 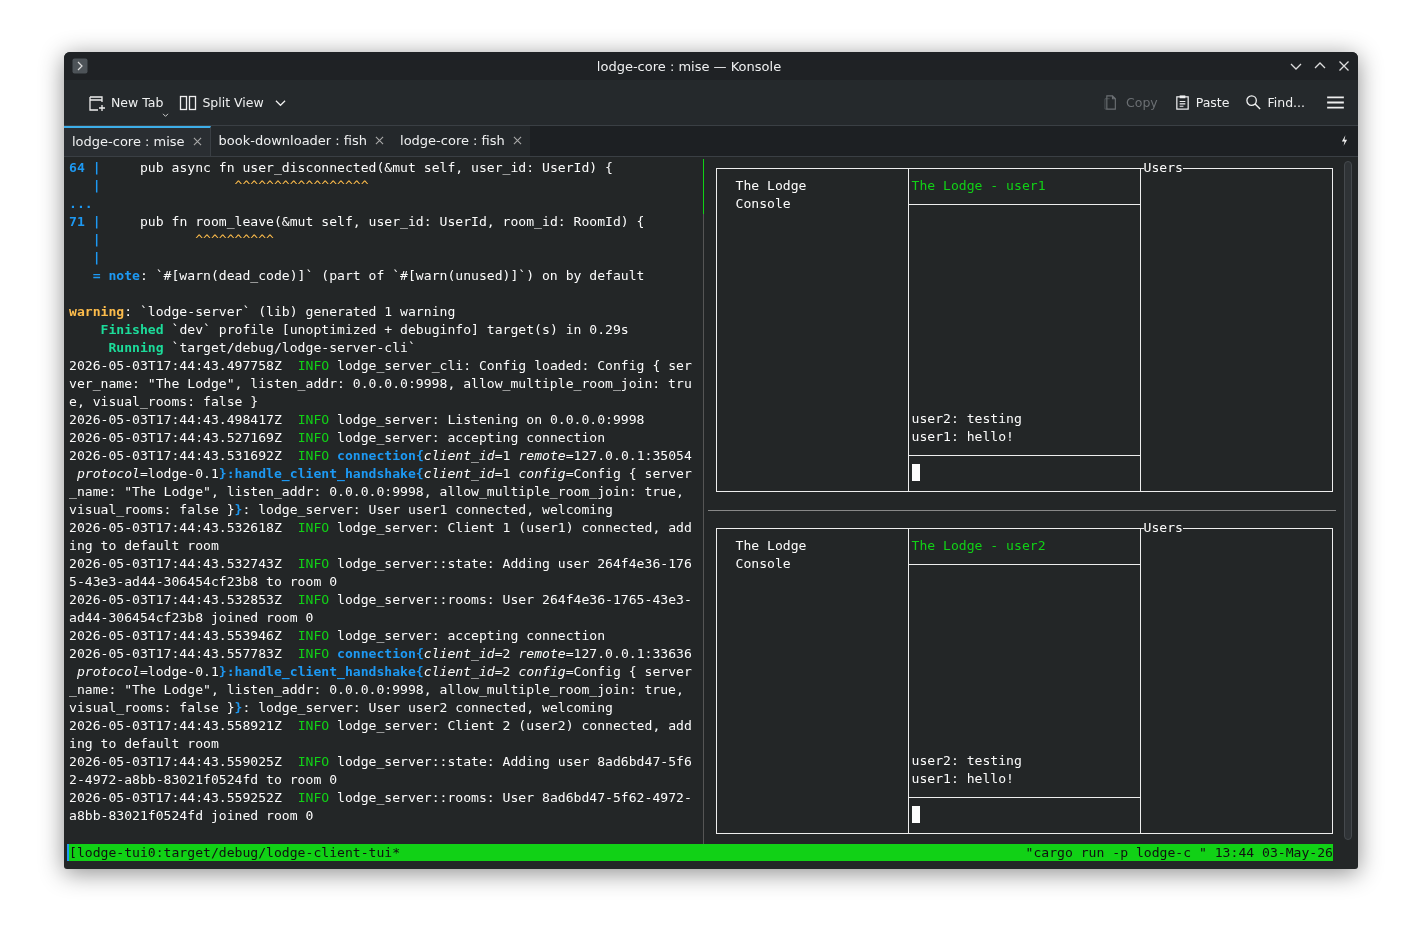 I want to click on terminal-text: lodge_server::state: Adding user 264f4e36-176, so click(x=514, y=563).